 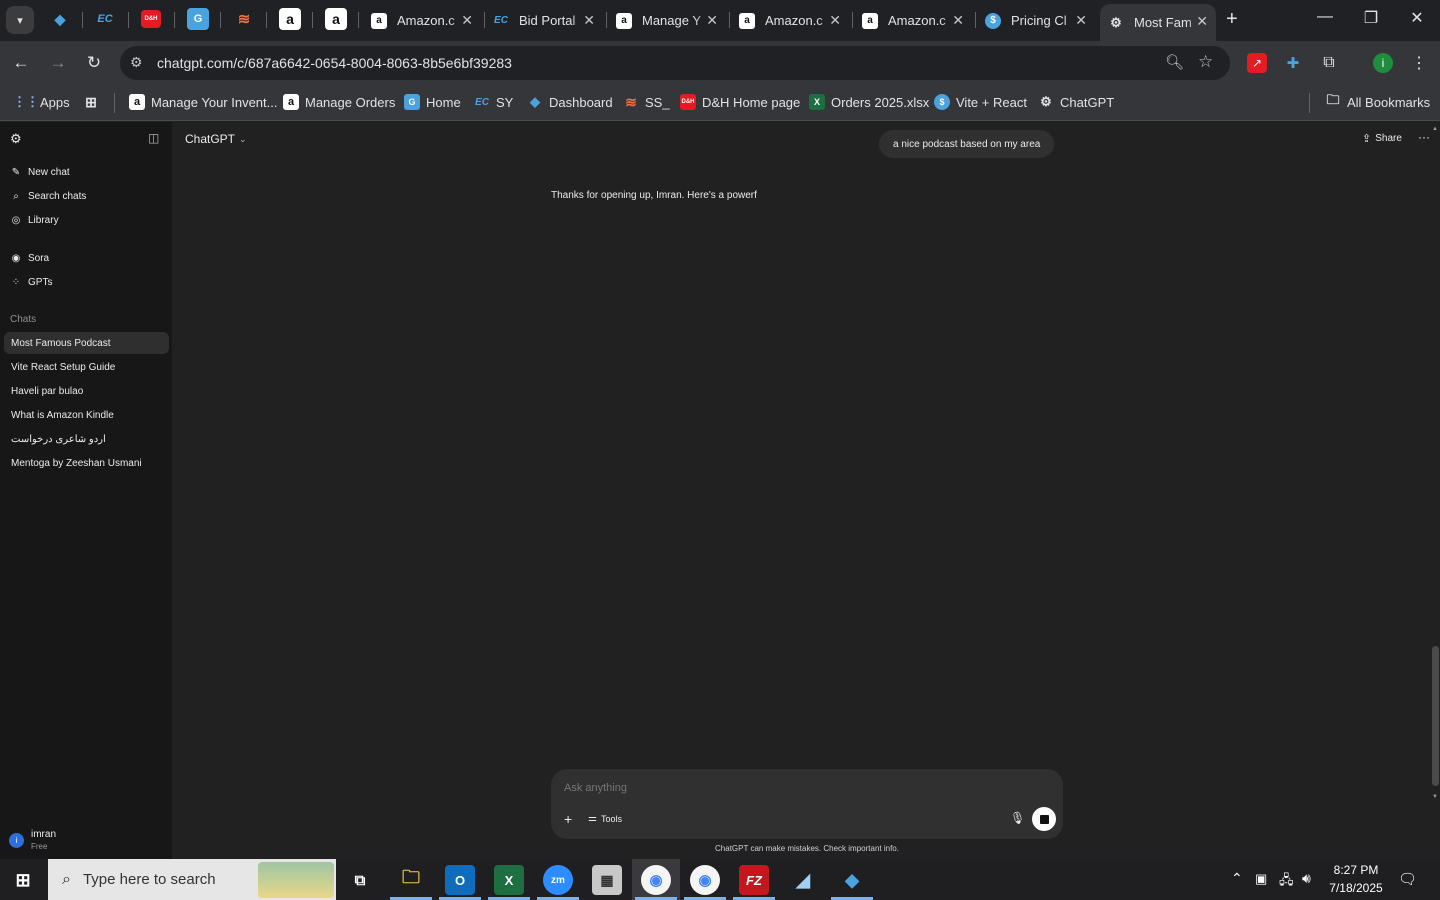 What do you see at coordinates (40, 172) in the screenshot?
I see `new-chat-button: ✎ New chat` at bounding box center [40, 172].